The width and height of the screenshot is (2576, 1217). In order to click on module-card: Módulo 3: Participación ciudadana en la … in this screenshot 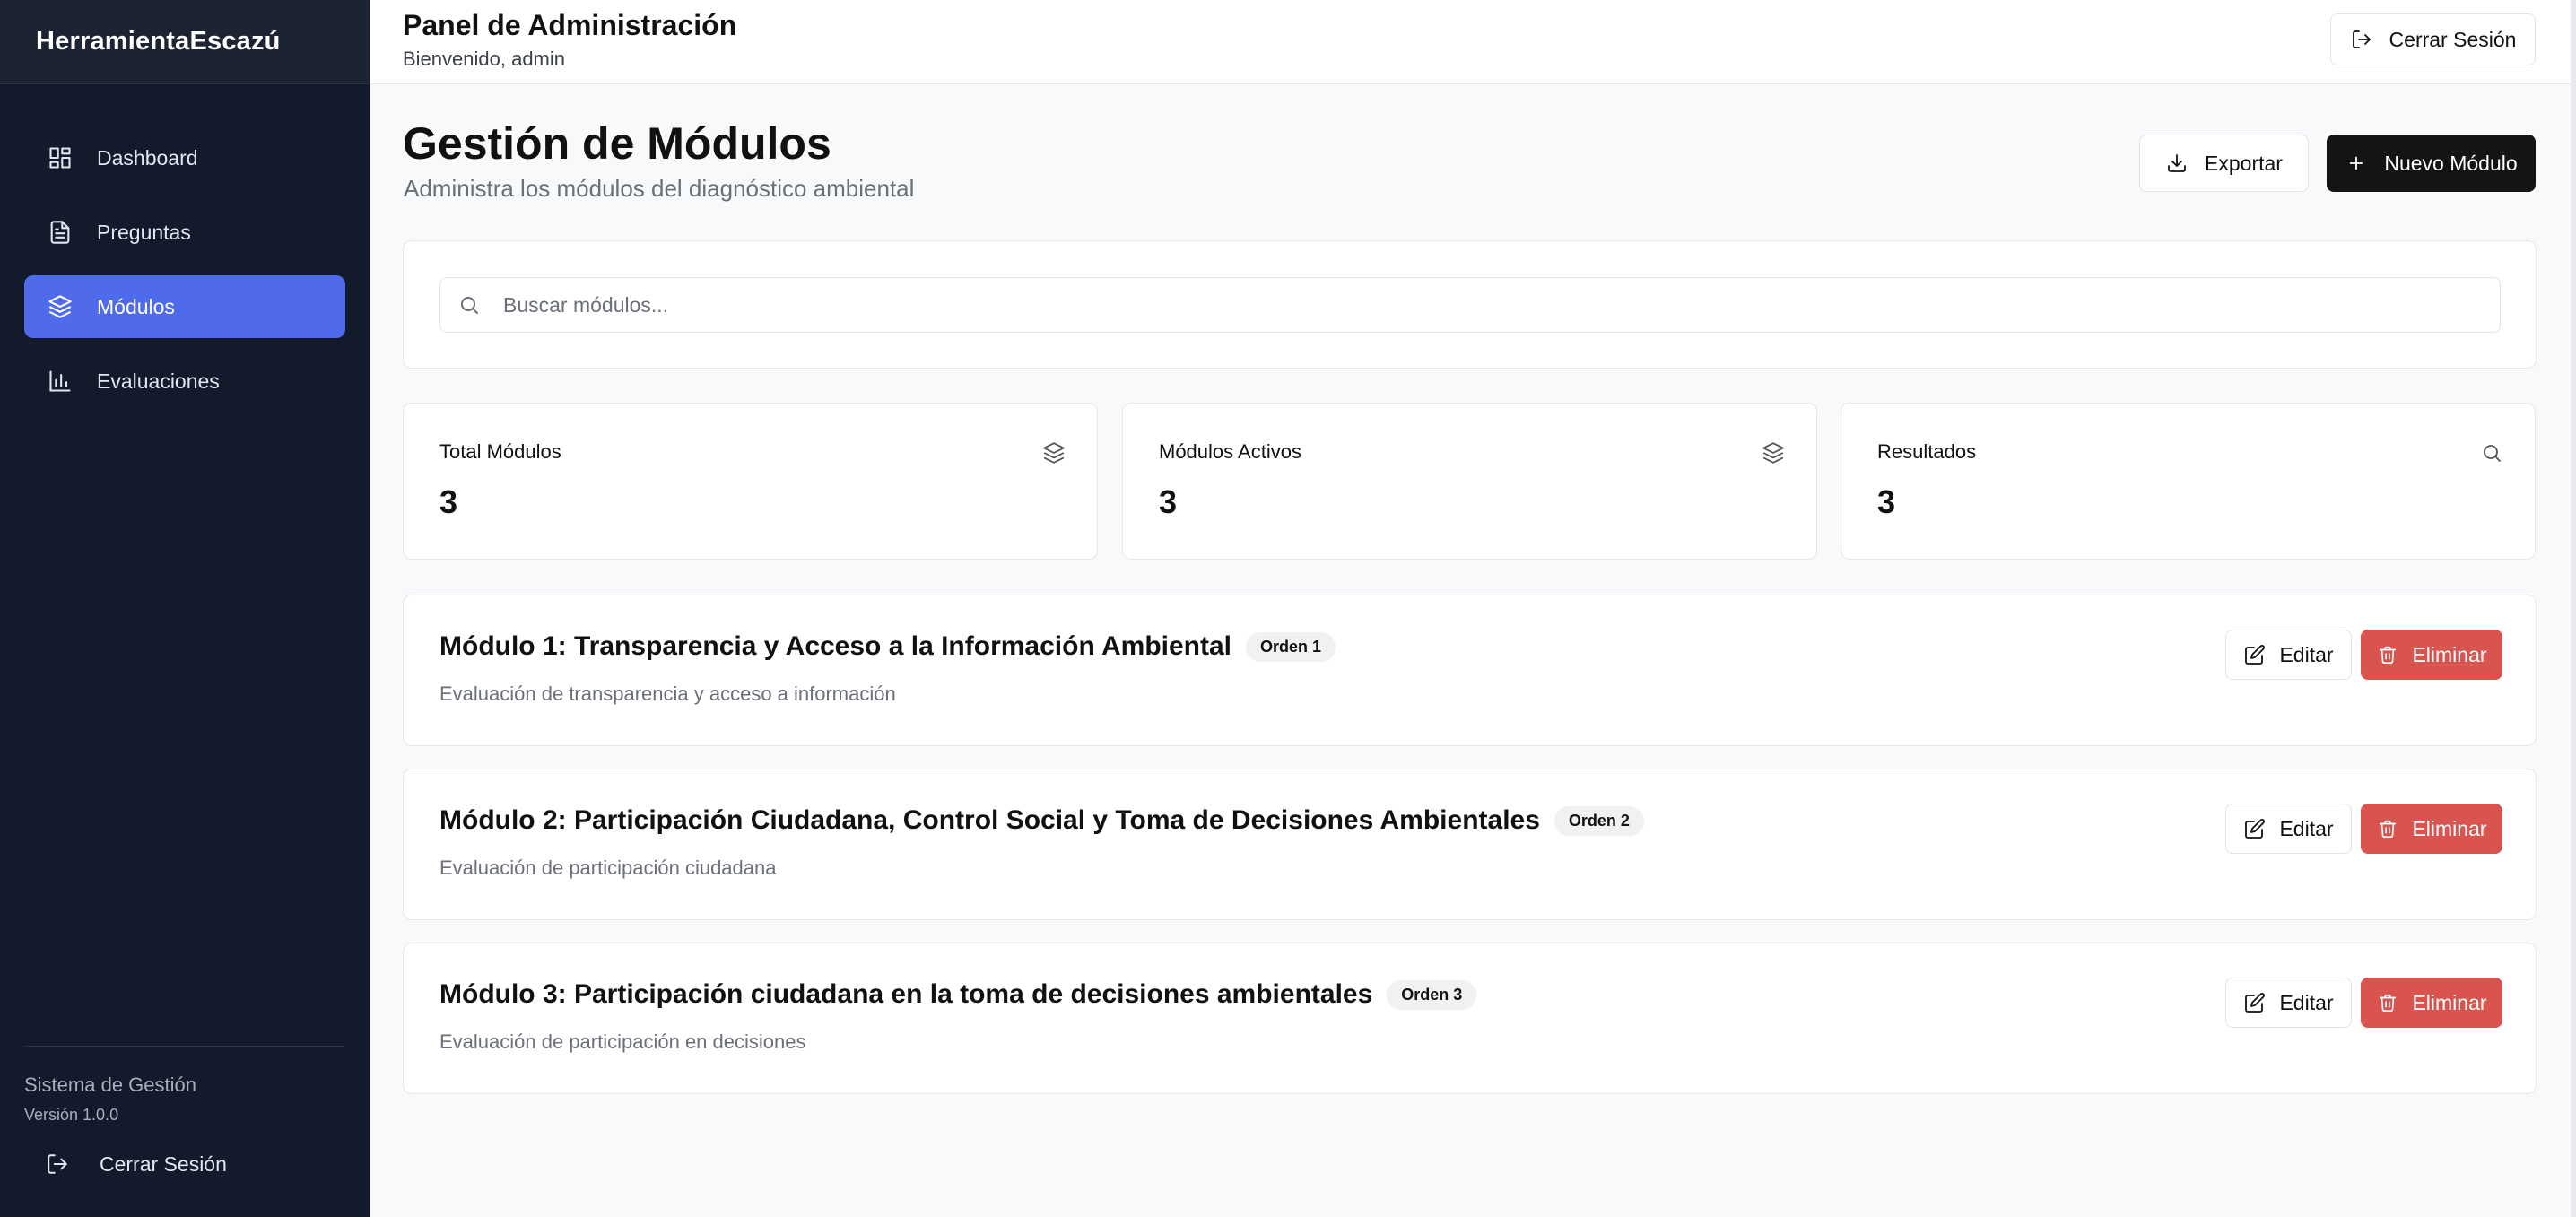, I will do `click(1470, 1019)`.